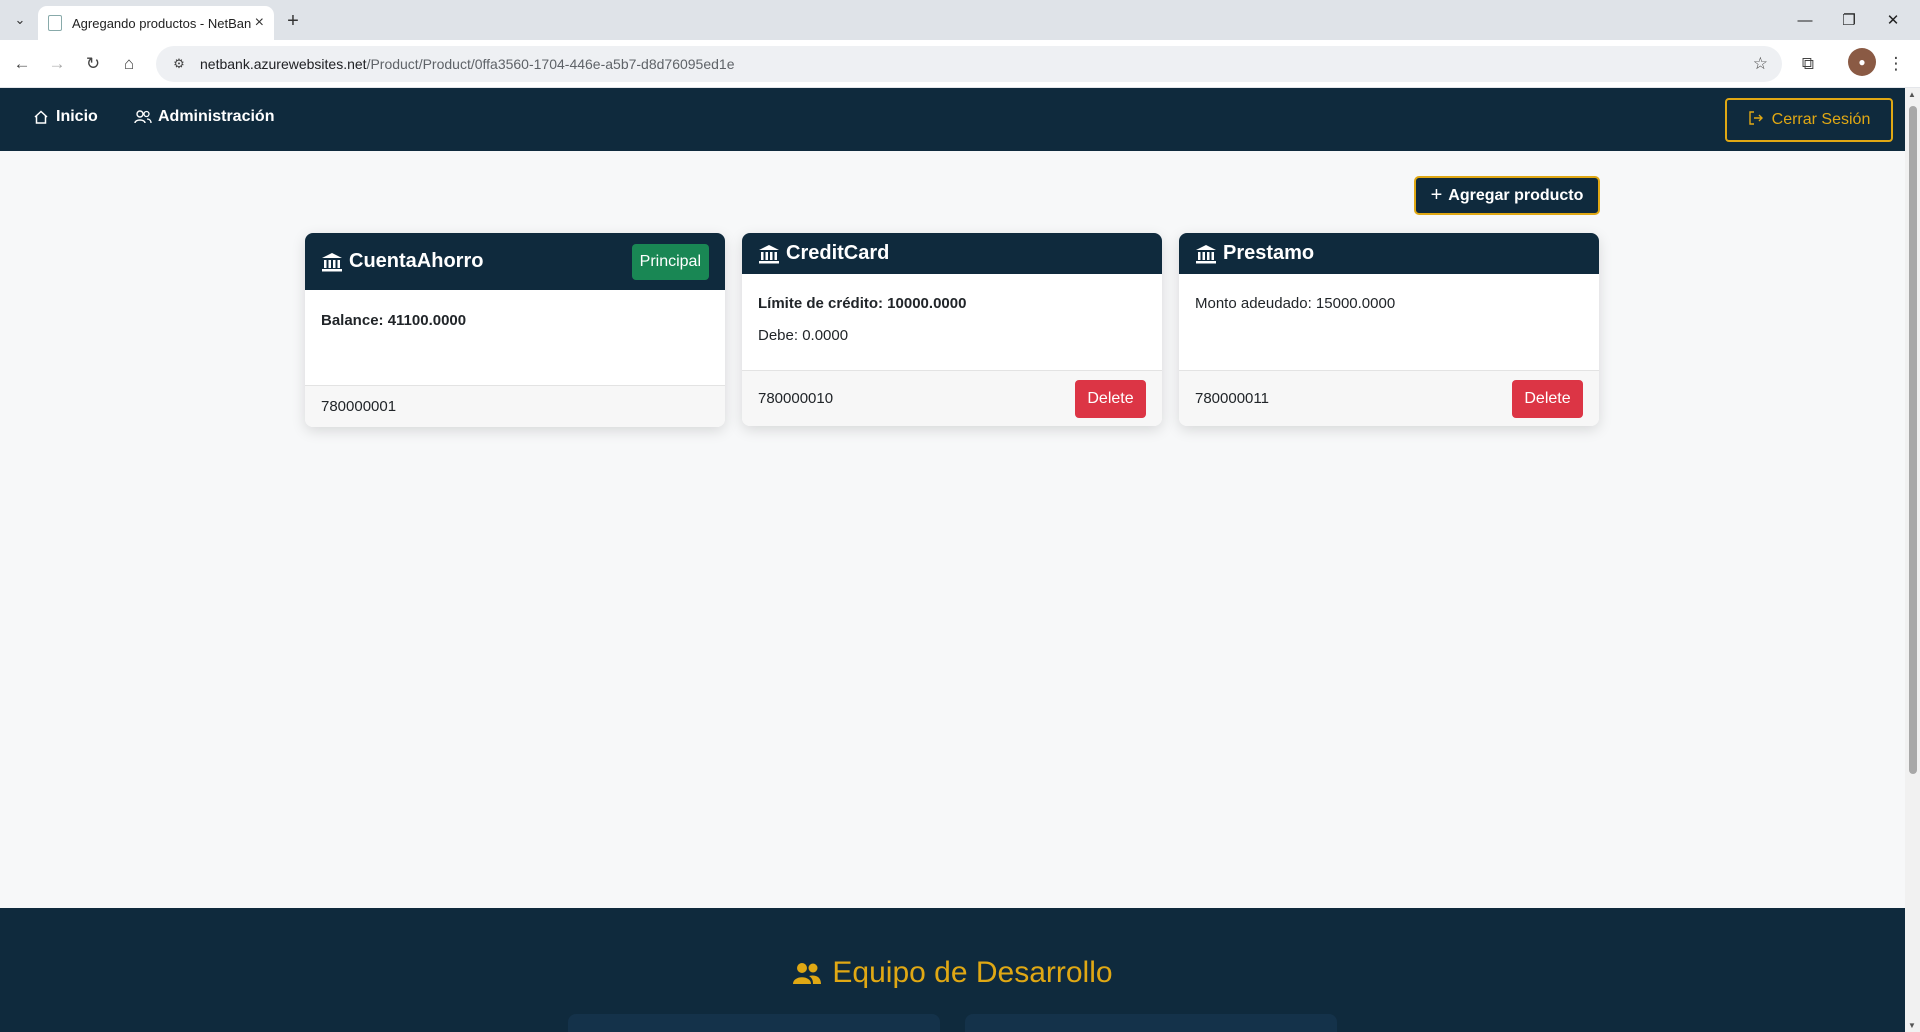  Describe the element at coordinates (1436, 195) in the screenshot. I see `plus-icon: +` at that location.